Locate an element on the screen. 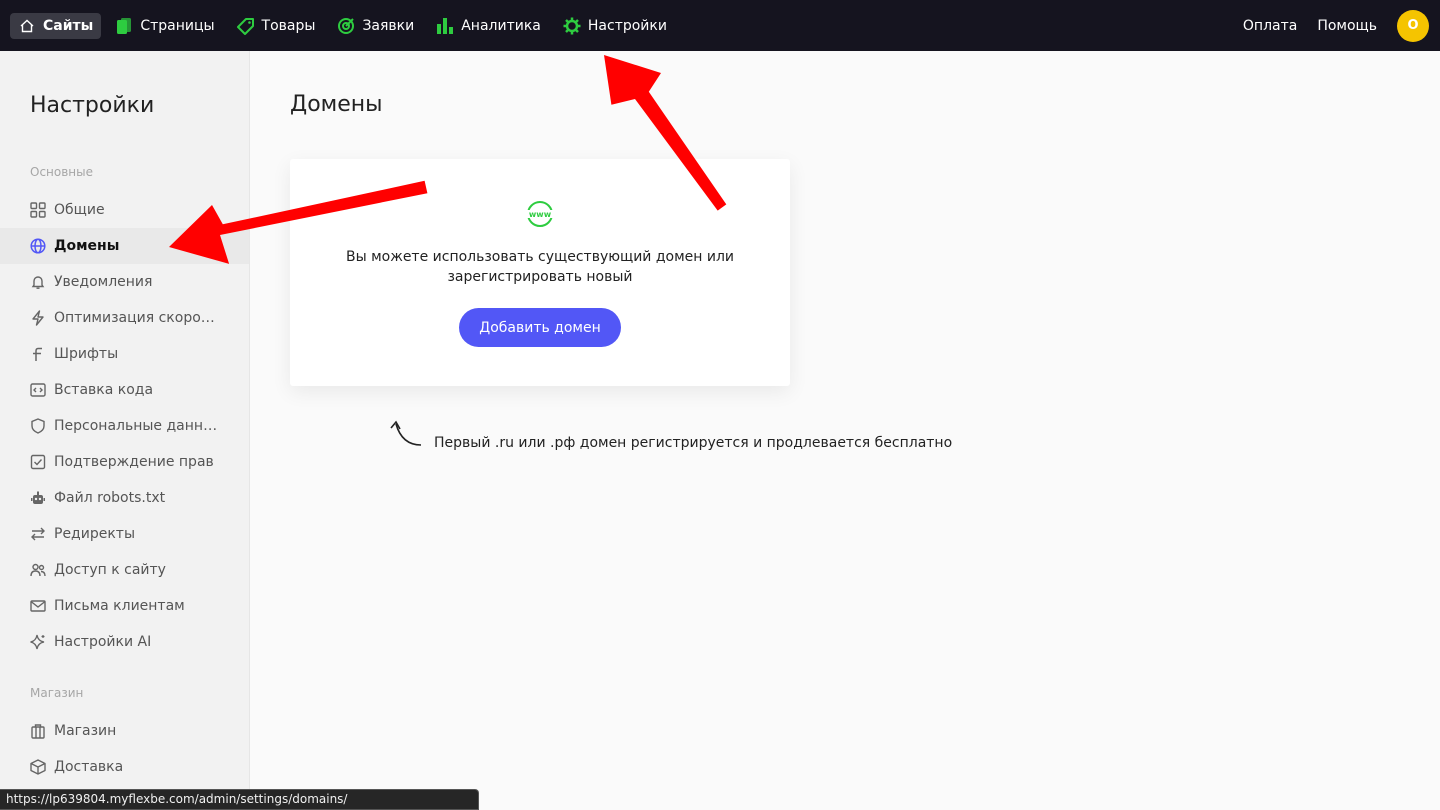 The height and width of the screenshot is (810, 1440). help-link: Помощь is located at coordinates (1347, 26).